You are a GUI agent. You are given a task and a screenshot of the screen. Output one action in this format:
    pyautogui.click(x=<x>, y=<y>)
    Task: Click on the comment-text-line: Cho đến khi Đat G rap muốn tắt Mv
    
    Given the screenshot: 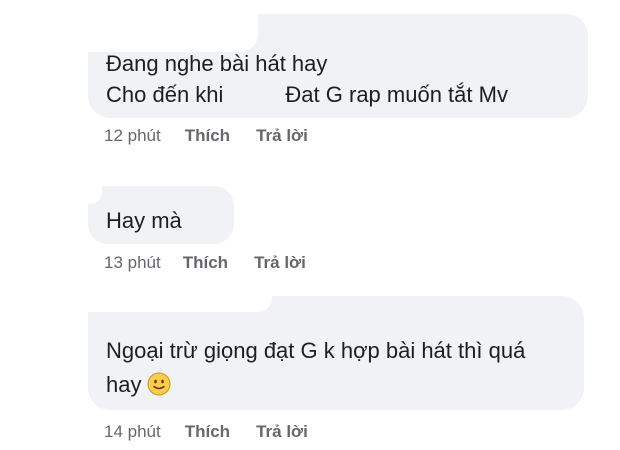 What is the action you would take?
    pyautogui.click(x=307, y=95)
    